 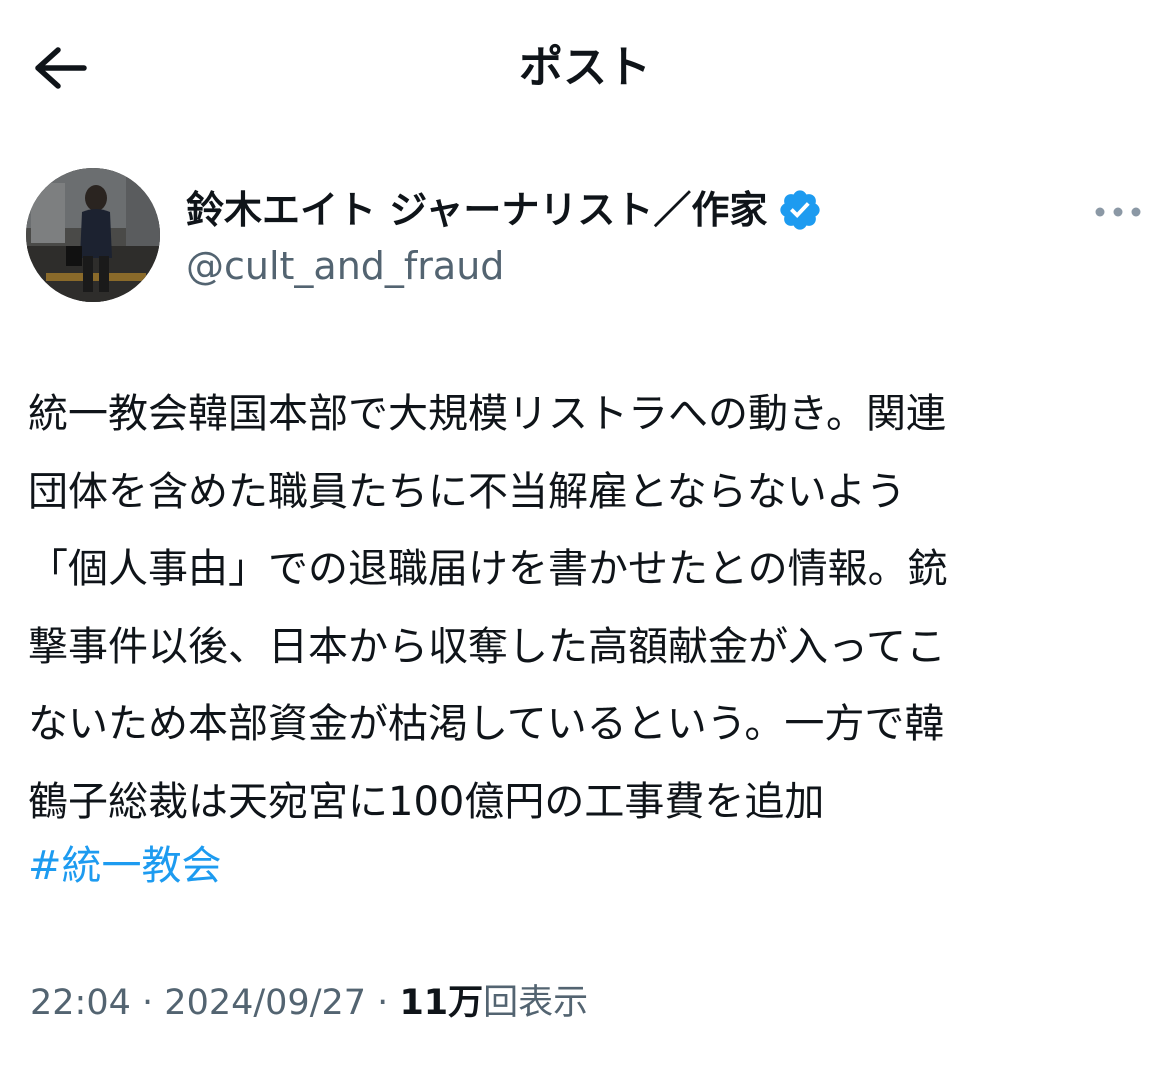 What do you see at coordinates (125, 867) in the screenshot?
I see `hashtag-link: #統一教会` at bounding box center [125, 867].